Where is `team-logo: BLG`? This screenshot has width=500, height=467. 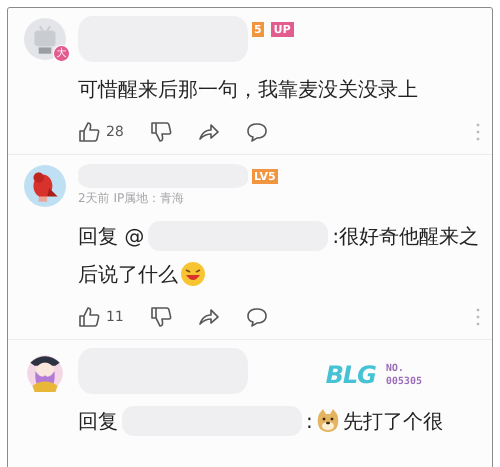 team-logo: BLG is located at coordinates (351, 375).